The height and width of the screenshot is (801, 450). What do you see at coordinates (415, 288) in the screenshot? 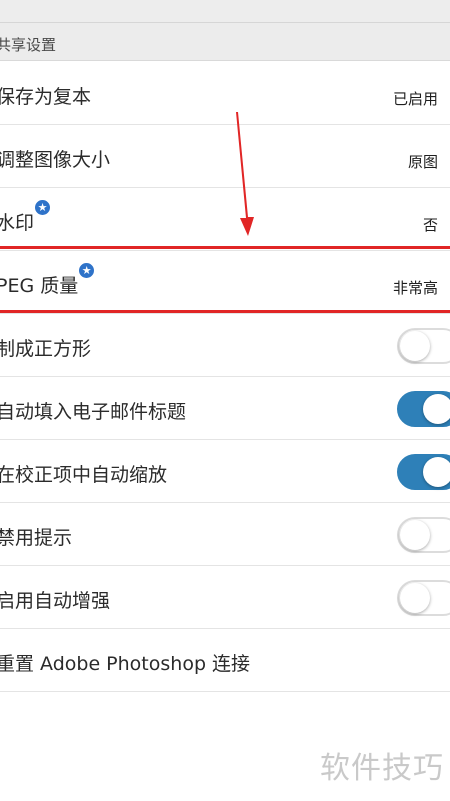
I see `jpeg-quality-value: 非常高` at bounding box center [415, 288].